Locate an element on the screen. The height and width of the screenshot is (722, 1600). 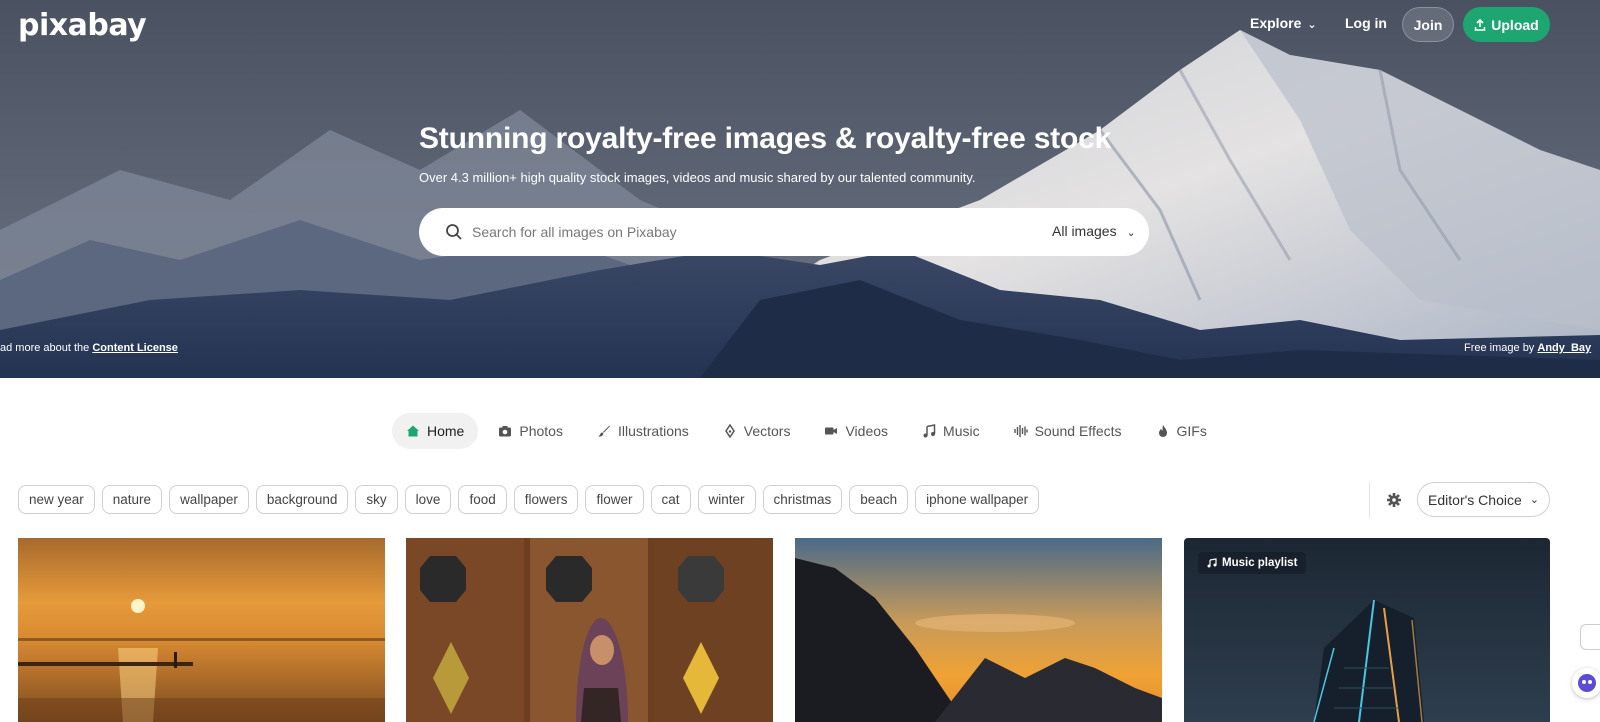
join-button: Join is located at coordinates (1428, 24).